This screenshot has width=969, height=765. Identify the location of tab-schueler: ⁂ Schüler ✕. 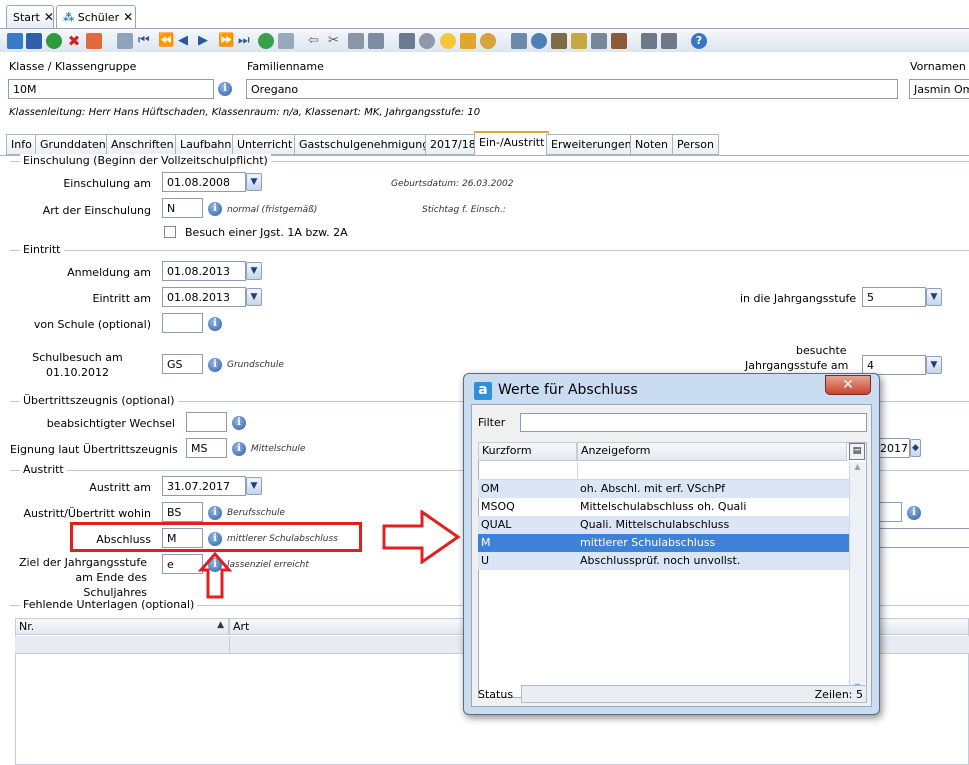
(96, 16).